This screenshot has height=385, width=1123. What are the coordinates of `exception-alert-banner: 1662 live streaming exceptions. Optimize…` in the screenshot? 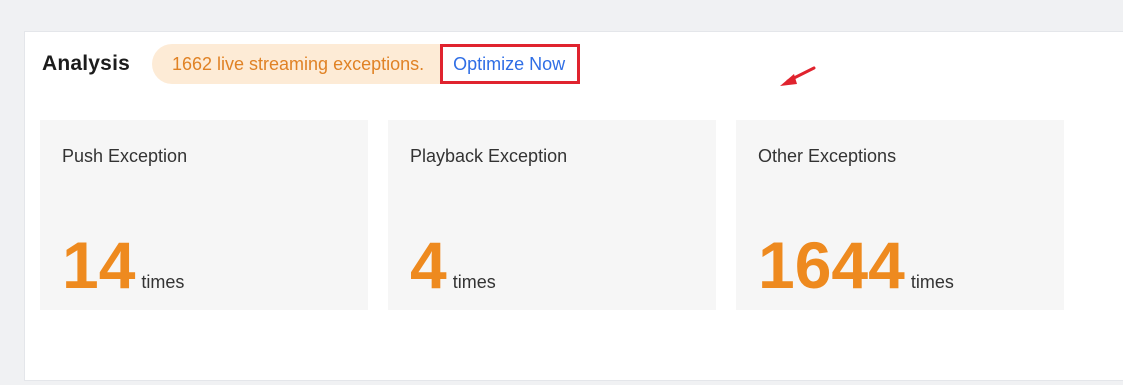 It's located at (366, 64).